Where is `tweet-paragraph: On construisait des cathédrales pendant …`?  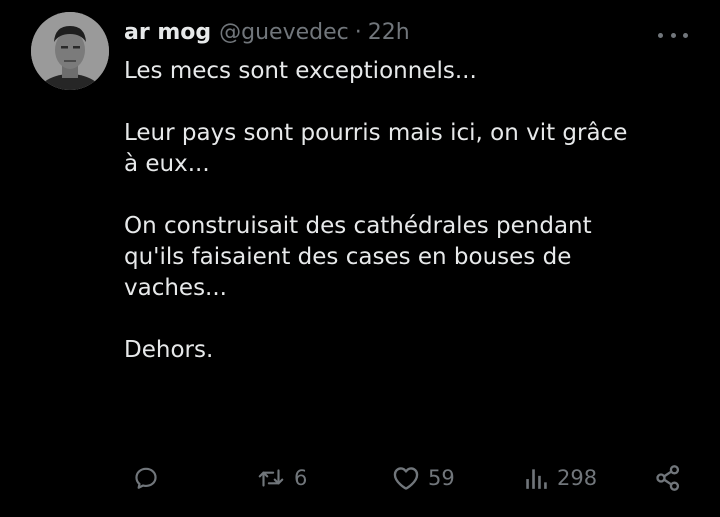
tweet-paragraph: On construisait des cathédrales pendant … is located at coordinates (409, 257).